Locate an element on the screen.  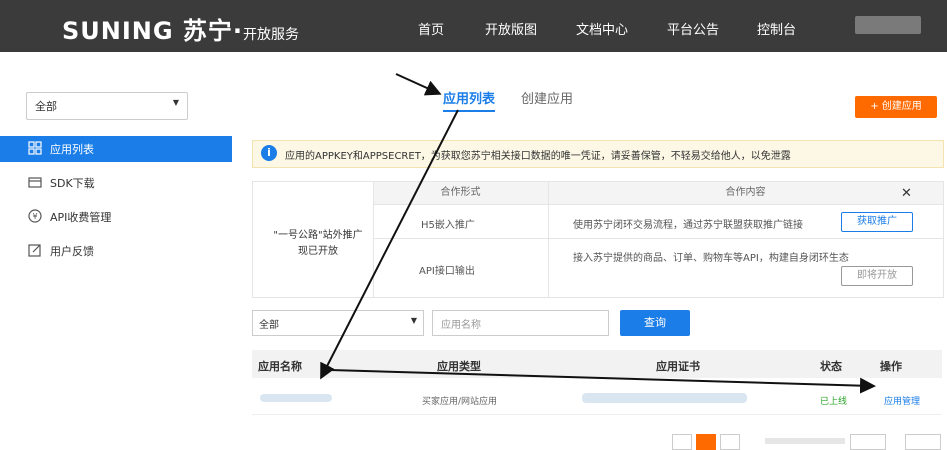
arrow-to-app-name-col is located at coordinates (389, 244).